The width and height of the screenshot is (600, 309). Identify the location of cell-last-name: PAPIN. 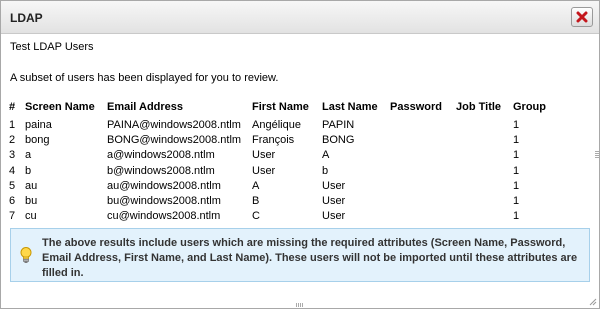
(338, 124).